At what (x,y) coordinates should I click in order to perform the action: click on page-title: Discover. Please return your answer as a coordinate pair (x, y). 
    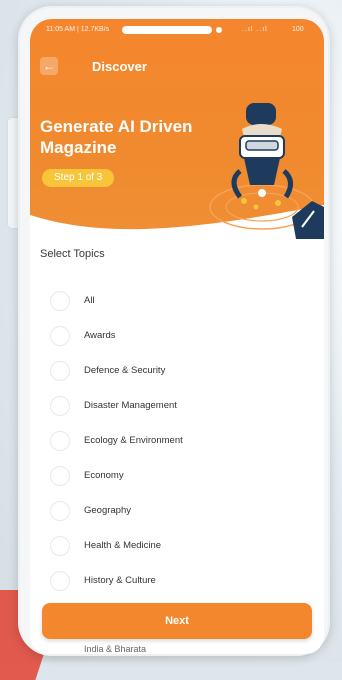
    Looking at the image, I should click on (119, 66).